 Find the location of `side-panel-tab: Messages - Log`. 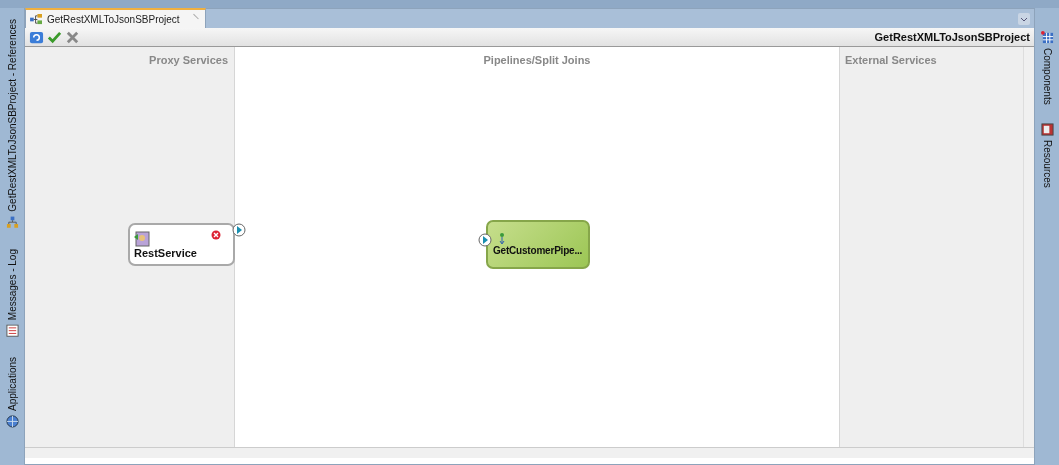

side-panel-tab: Messages - Log is located at coordinates (12, 292).